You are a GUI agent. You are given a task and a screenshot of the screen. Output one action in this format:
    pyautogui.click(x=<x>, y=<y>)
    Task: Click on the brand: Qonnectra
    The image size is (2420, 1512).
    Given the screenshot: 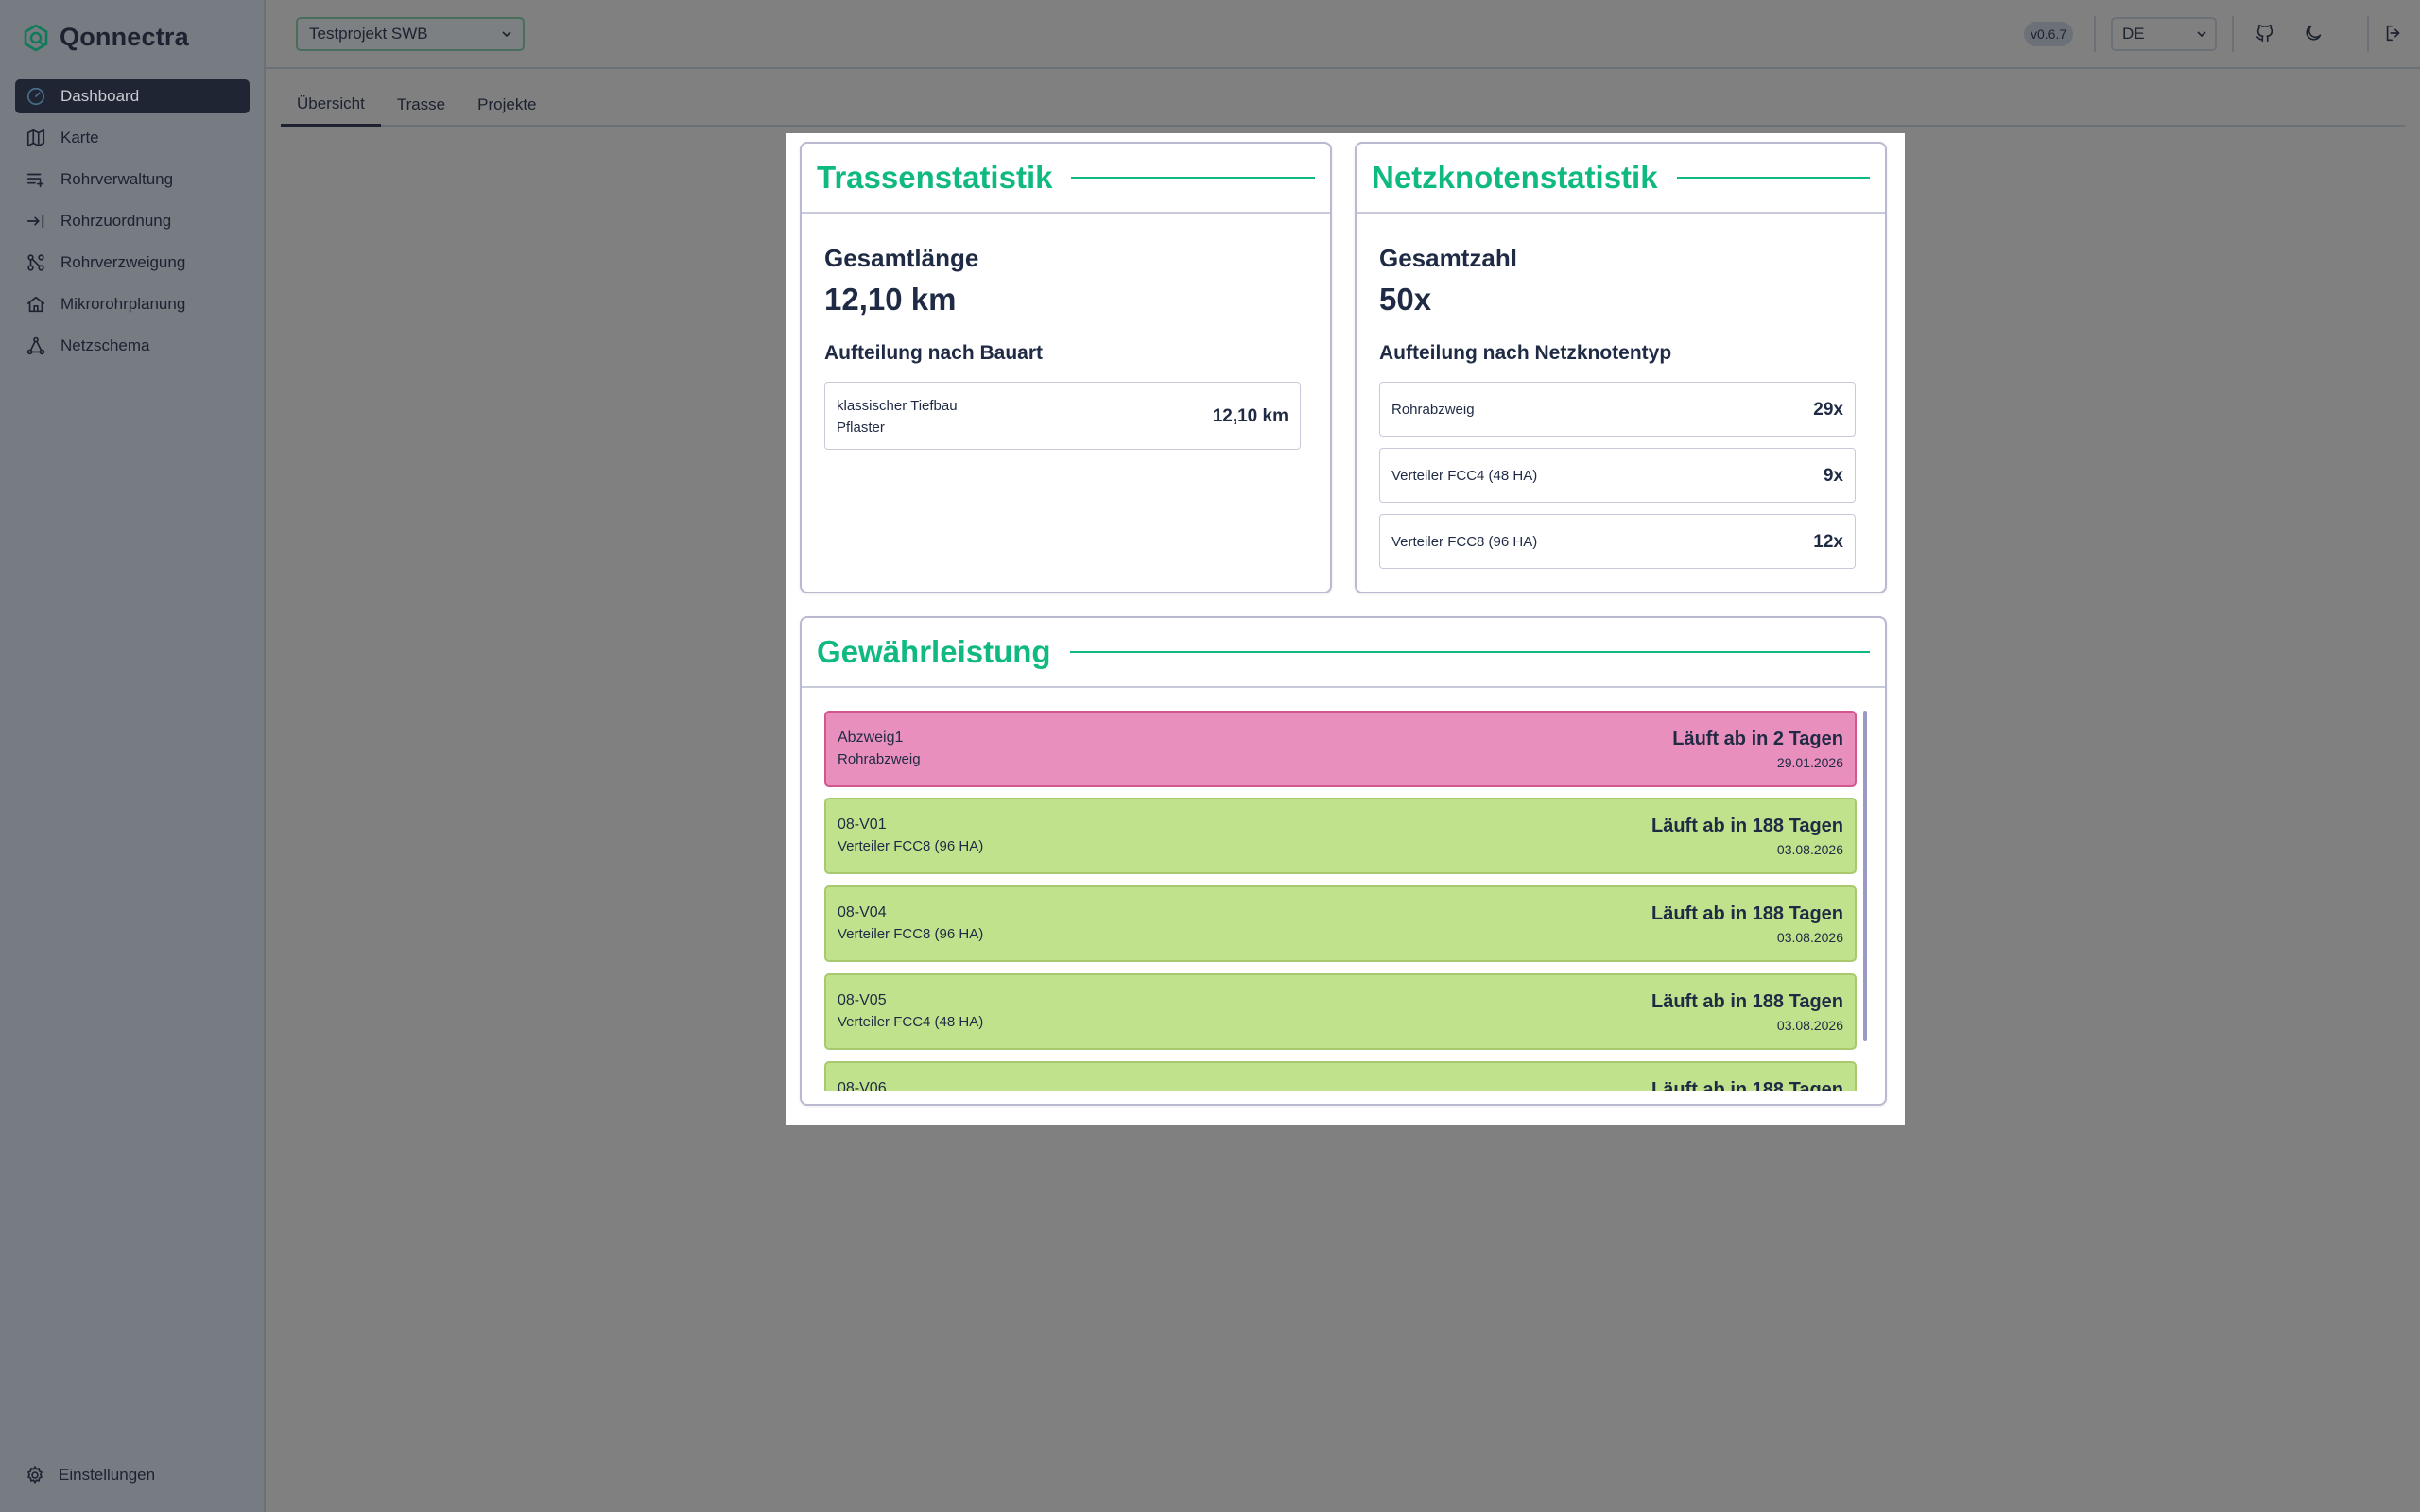 What is the action you would take?
    pyautogui.click(x=105, y=37)
    